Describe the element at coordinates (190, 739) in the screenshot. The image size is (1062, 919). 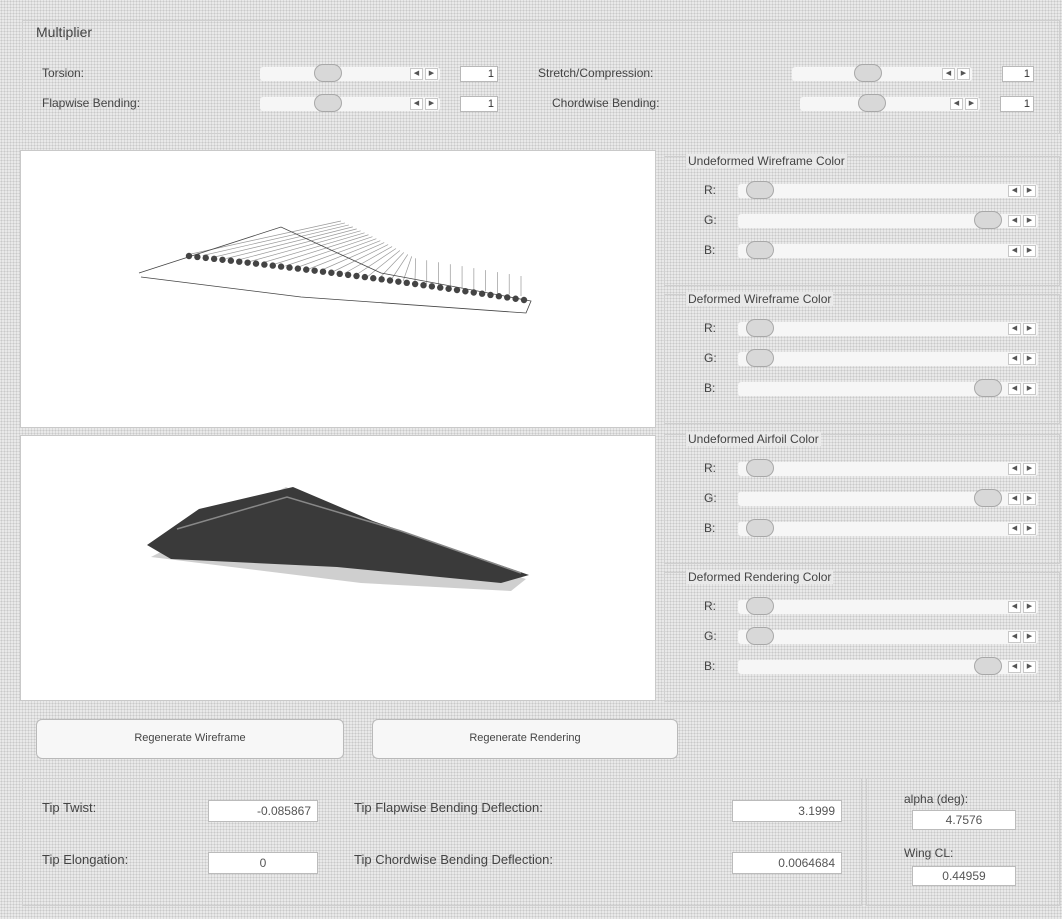
I see `regenerate-wireframe-button: Regenerate Wireframe` at that location.